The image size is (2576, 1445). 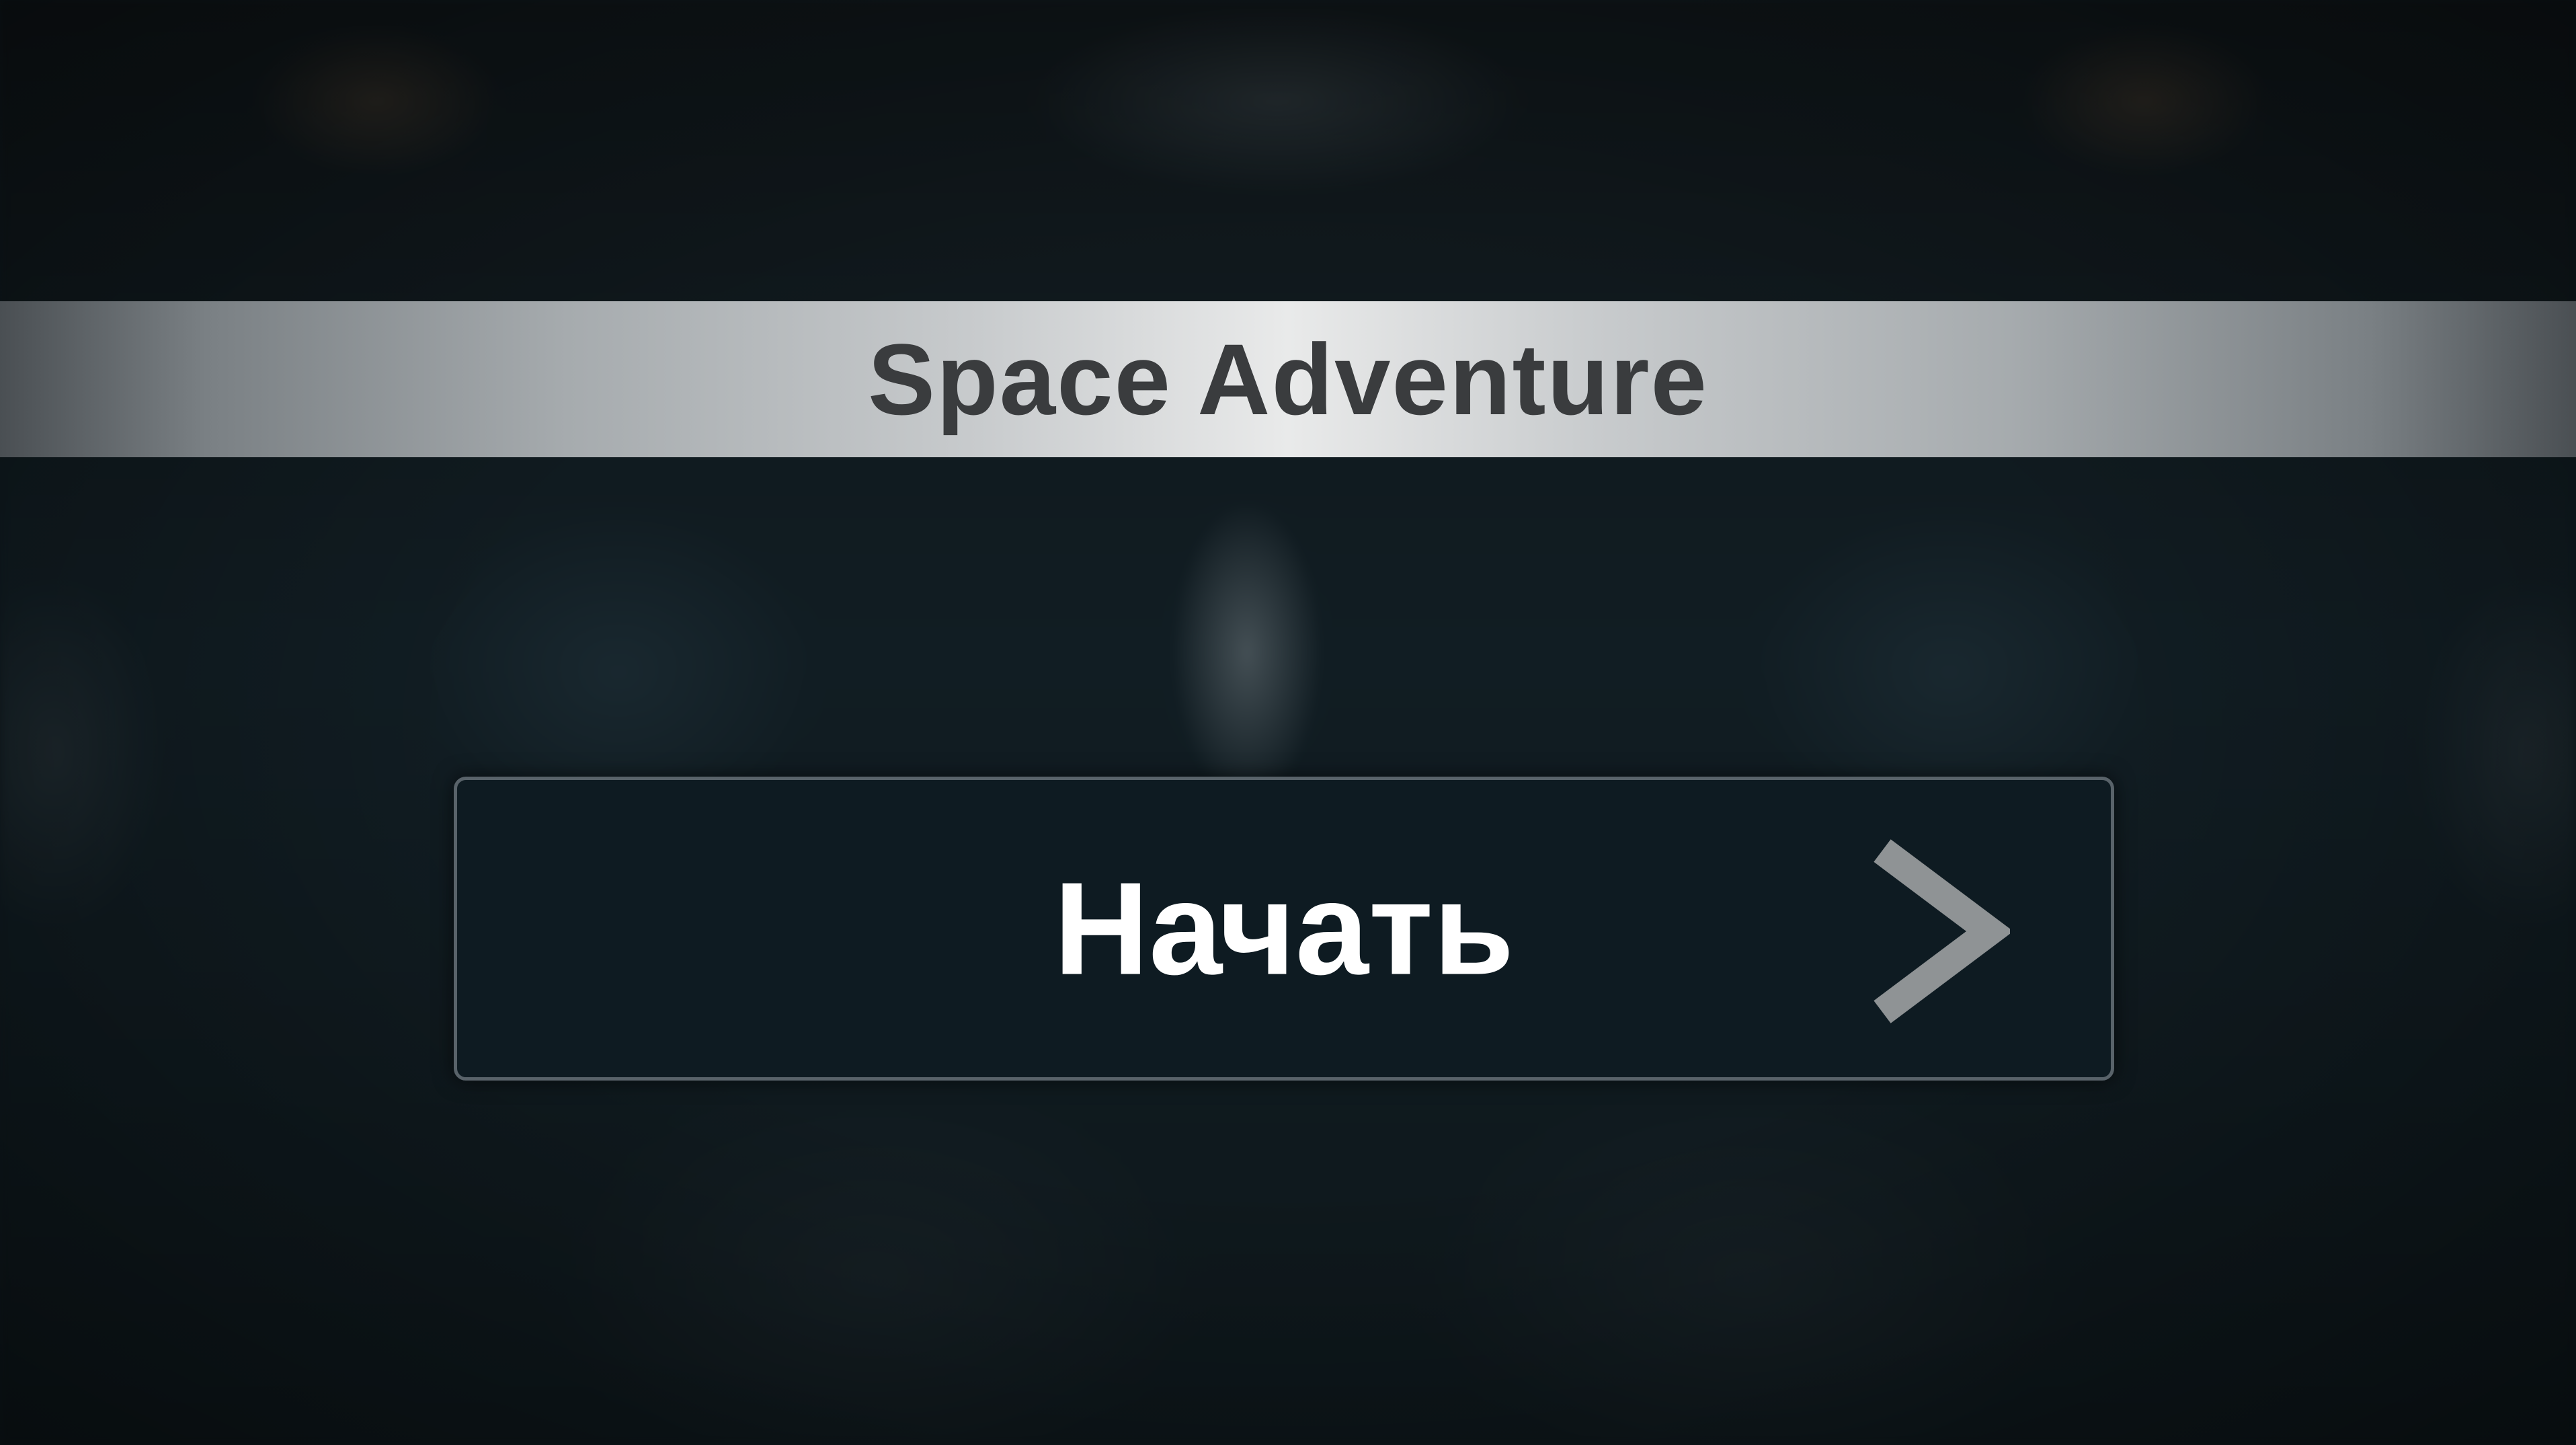 I want to click on title-banner: Space Adventure, so click(x=1288, y=379).